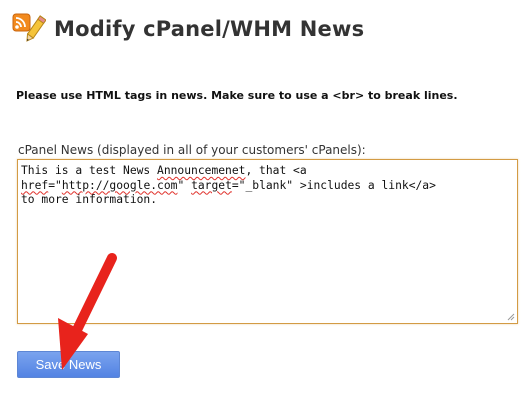 The height and width of the screenshot is (399, 530). I want to click on rss-feed-pencil-icon, so click(29, 29).